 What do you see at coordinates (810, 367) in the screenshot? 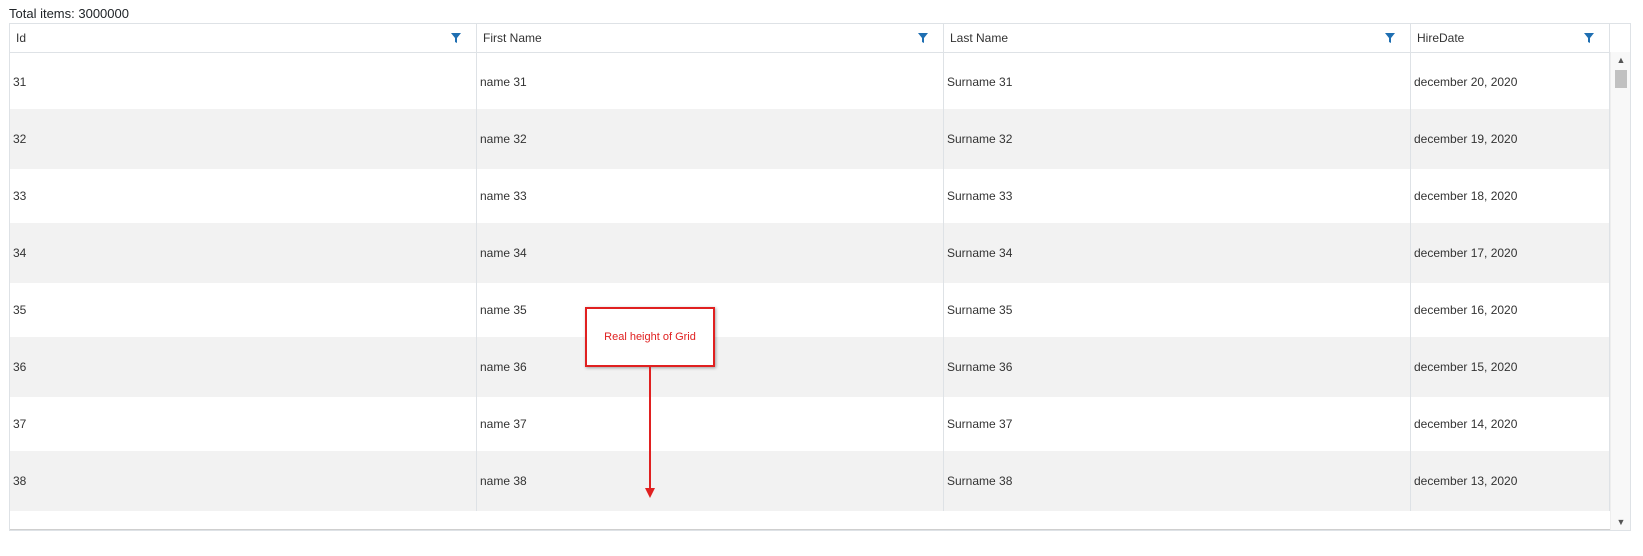
I see `table-row: 36 name 36 Surname 36 december 15, 2020` at bounding box center [810, 367].